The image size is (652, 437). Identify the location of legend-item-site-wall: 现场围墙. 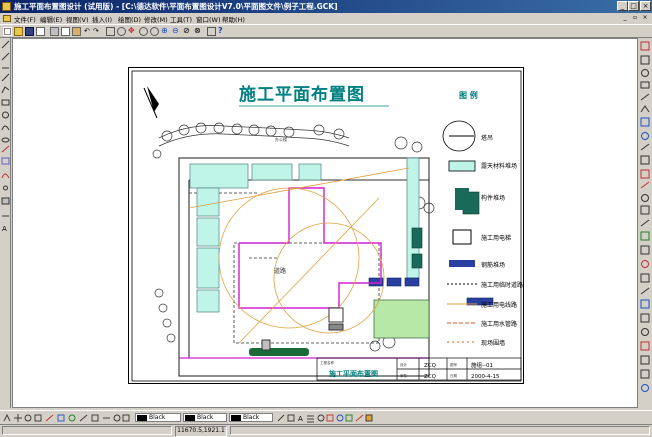
(476, 343).